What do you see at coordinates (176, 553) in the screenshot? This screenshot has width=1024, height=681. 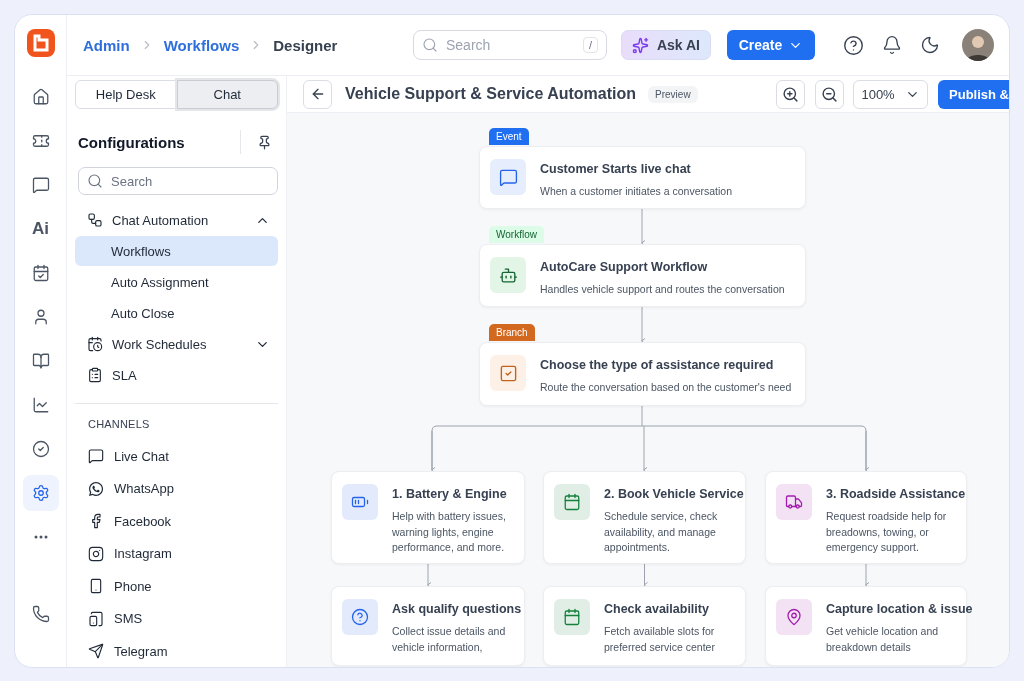 I see `channel-item: Instagram` at bounding box center [176, 553].